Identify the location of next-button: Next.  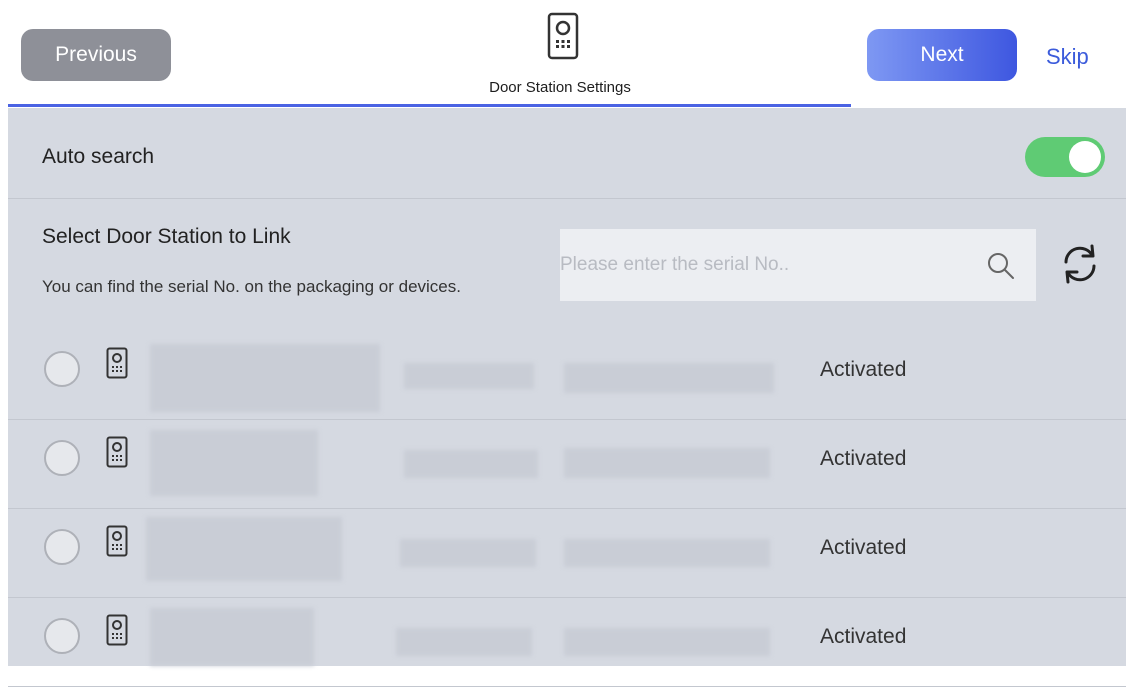
(942, 55).